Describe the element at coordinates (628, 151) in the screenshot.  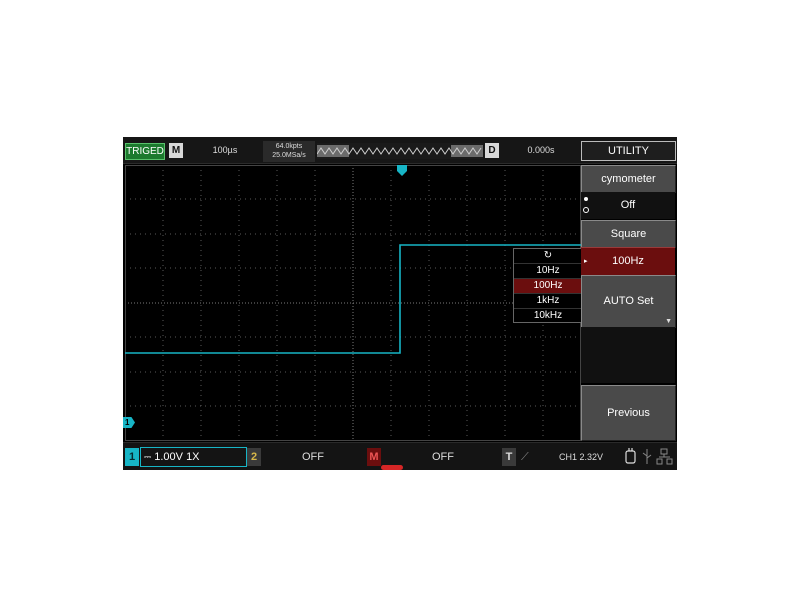
I see `menu-title: UTILITY` at that location.